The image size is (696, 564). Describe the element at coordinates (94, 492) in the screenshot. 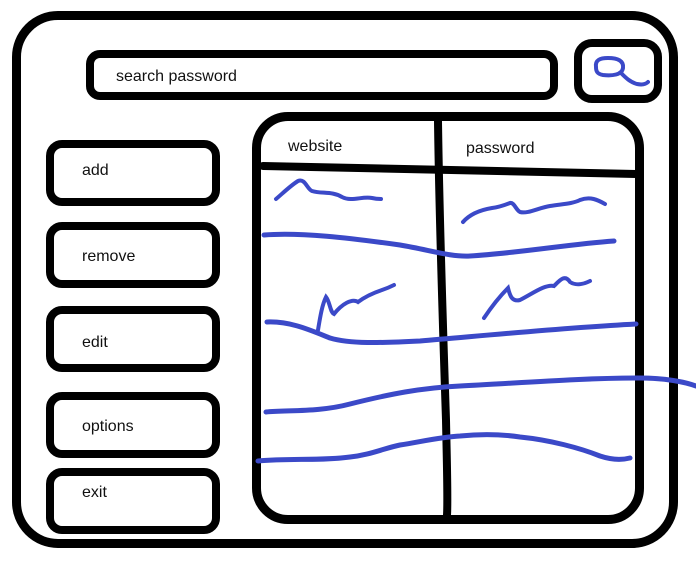

I see `exit-button-label: exit` at that location.